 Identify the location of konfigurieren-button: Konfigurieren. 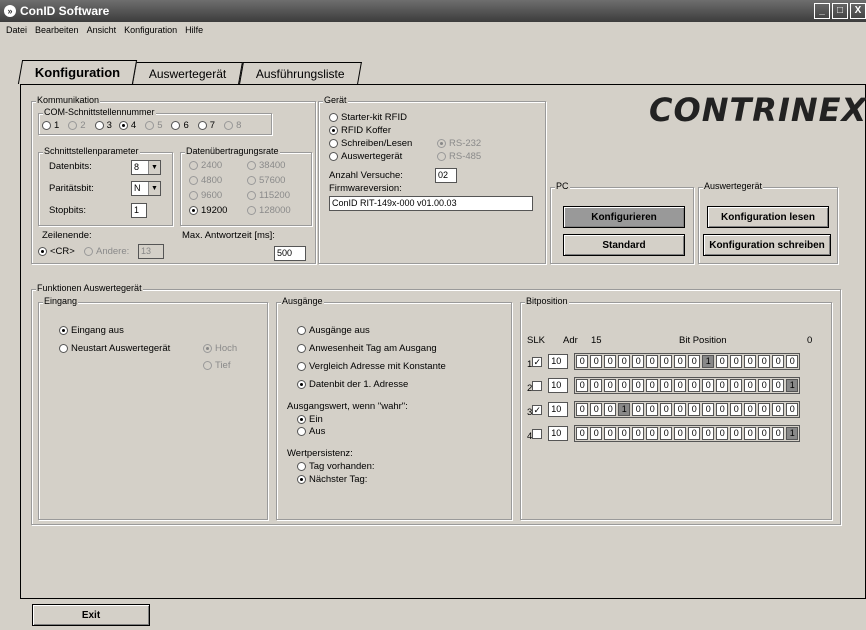
(624, 217).